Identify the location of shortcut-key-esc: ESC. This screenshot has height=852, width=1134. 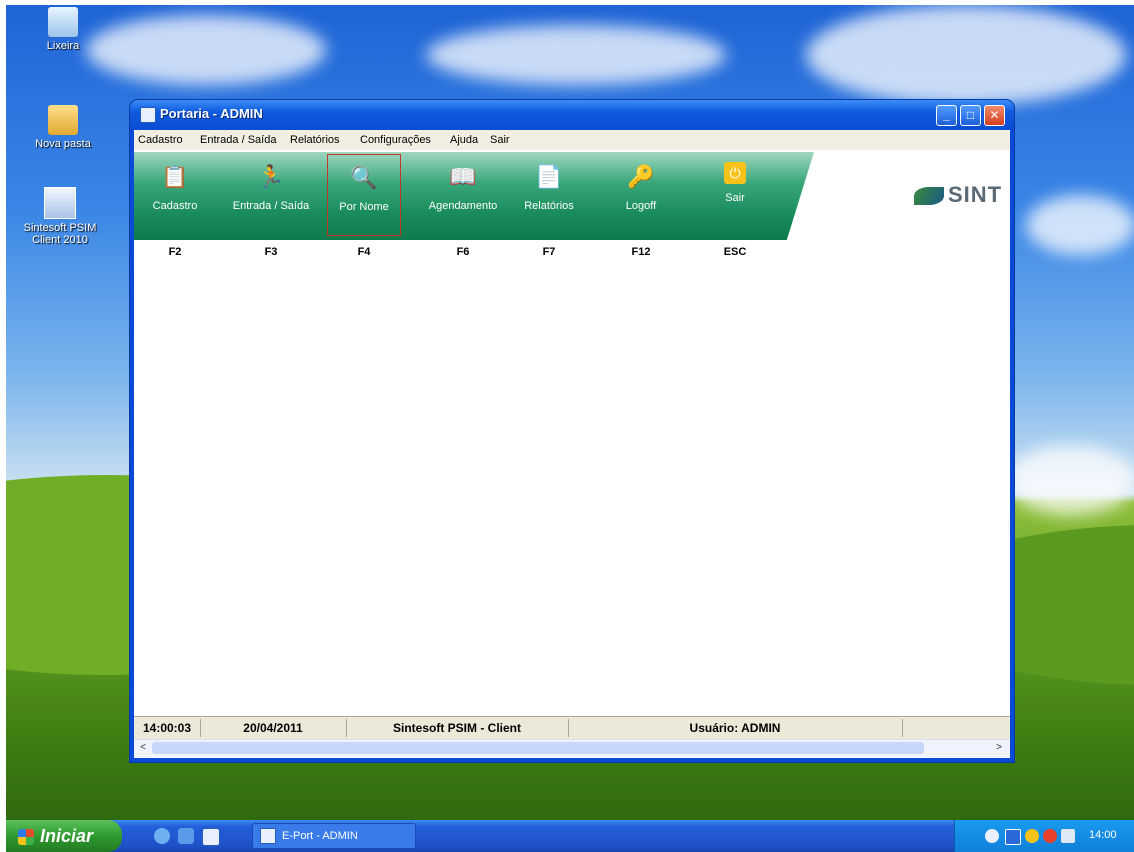
(735, 252).